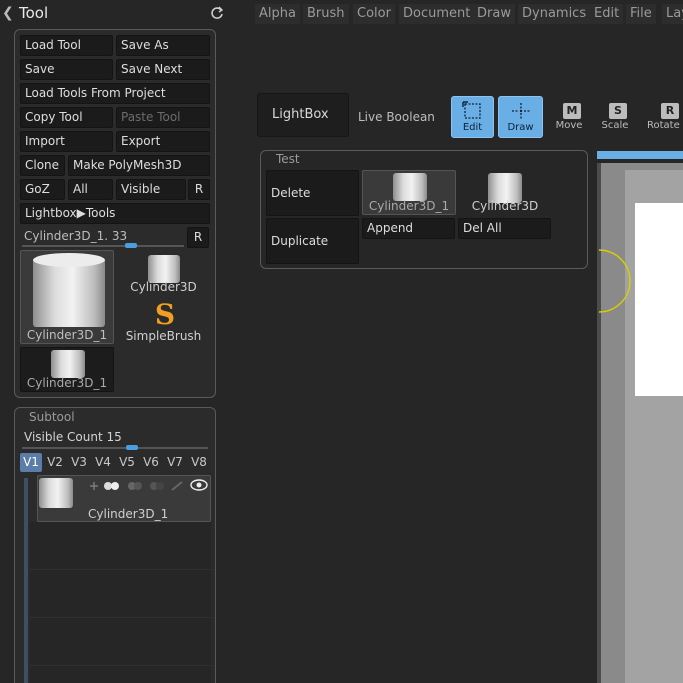 The height and width of the screenshot is (683, 683). What do you see at coordinates (615, 125) in the screenshot?
I see `scale-label: Scale` at bounding box center [615, 125].